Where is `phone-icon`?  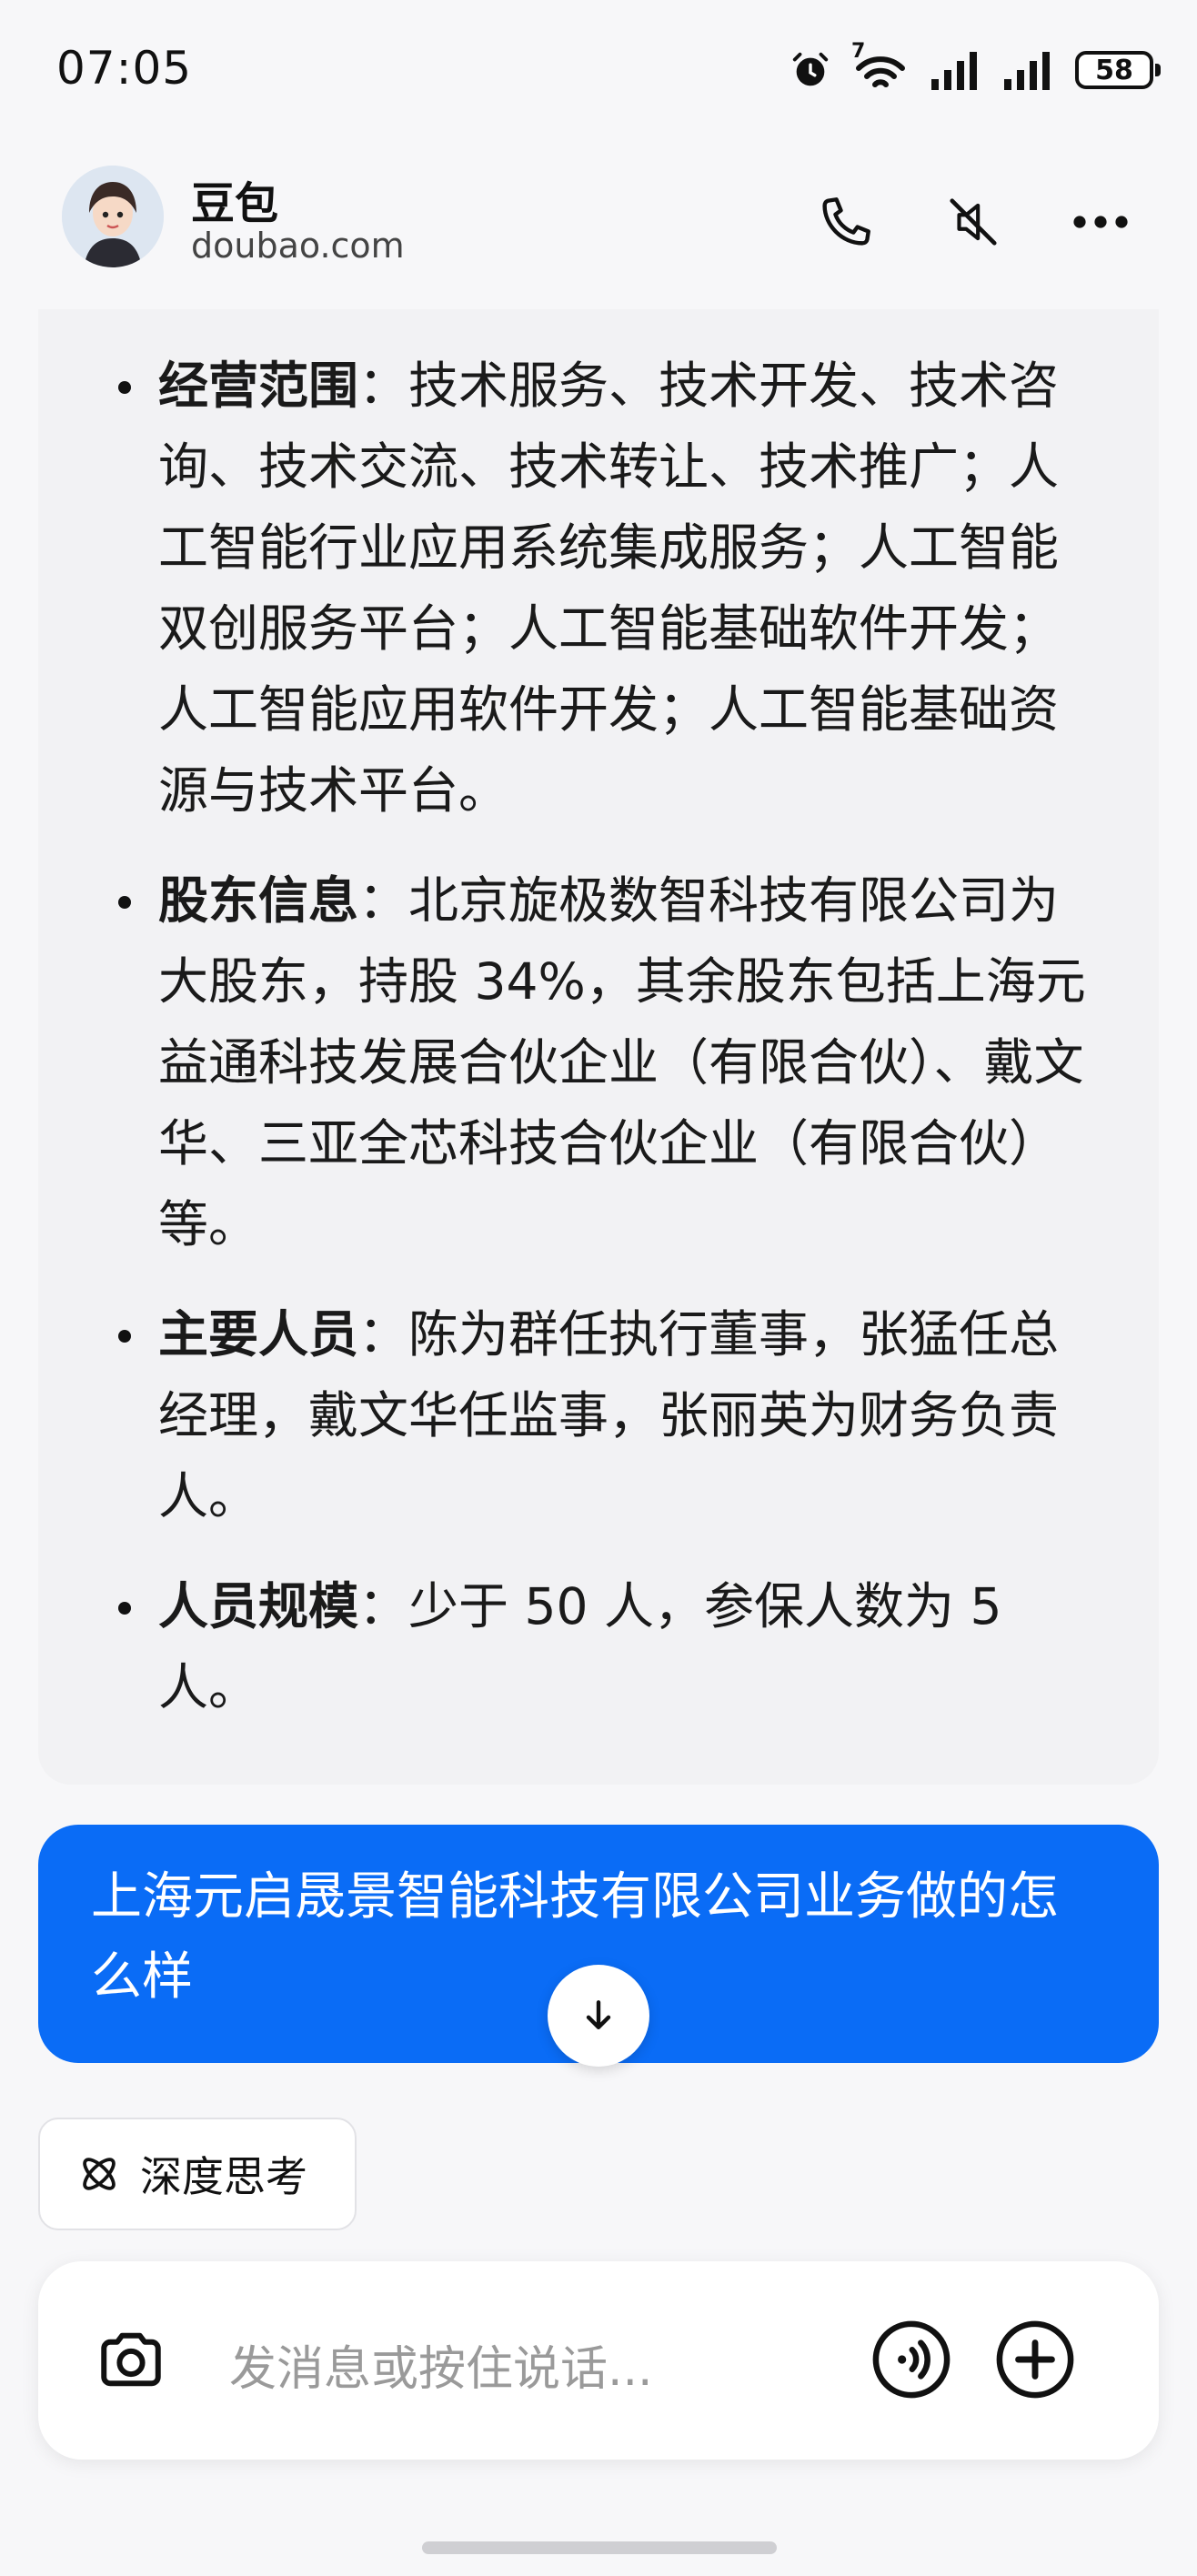
phone-icon is located at coordinates (846, 221).